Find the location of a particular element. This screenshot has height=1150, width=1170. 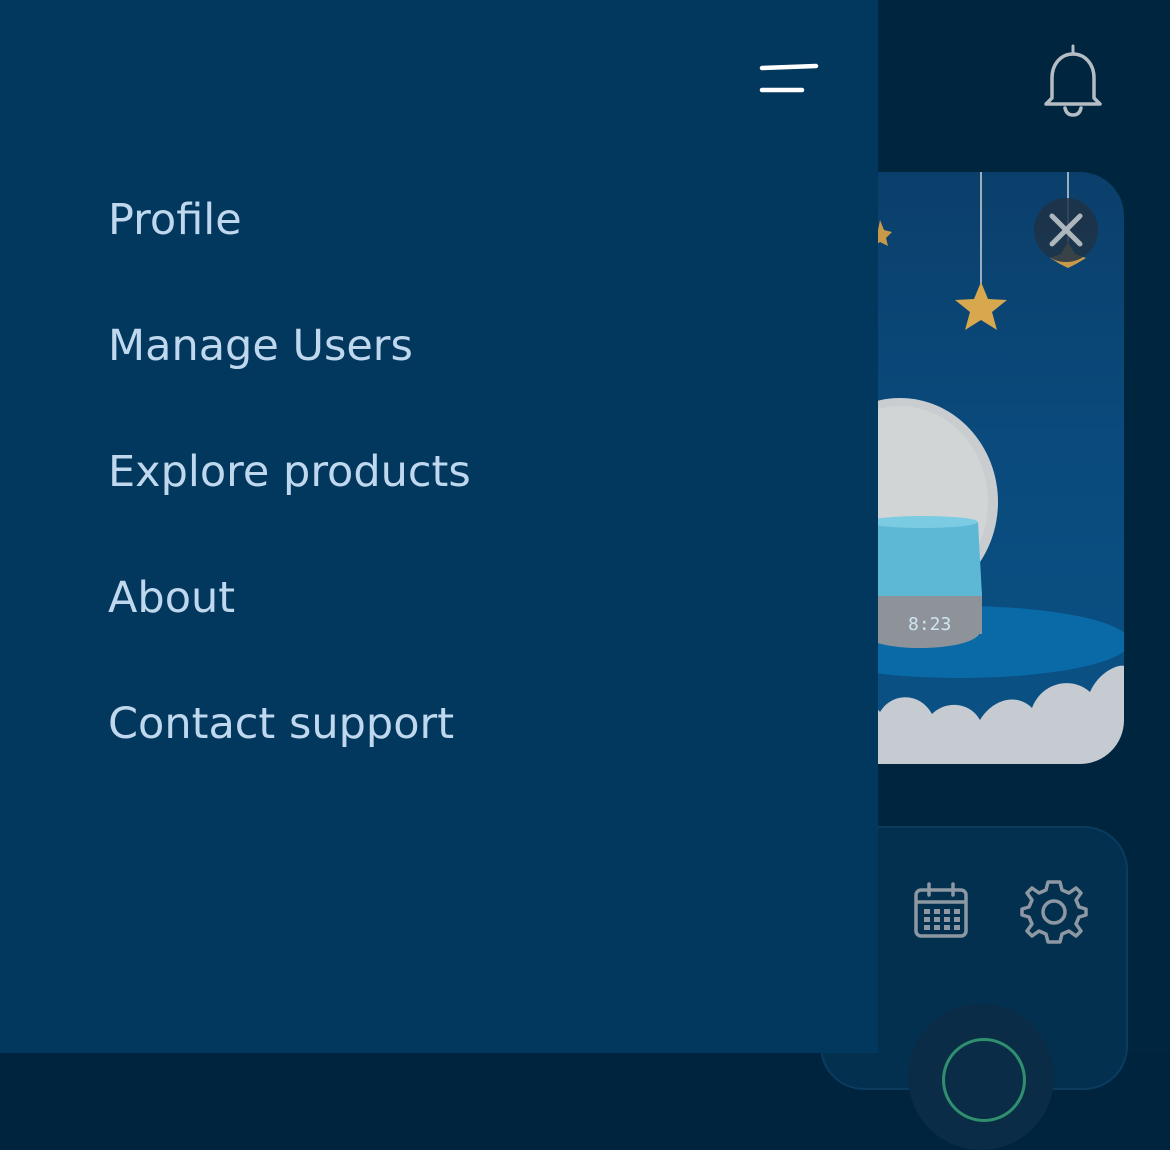

close-icon is located at coordinates (1066, 230).